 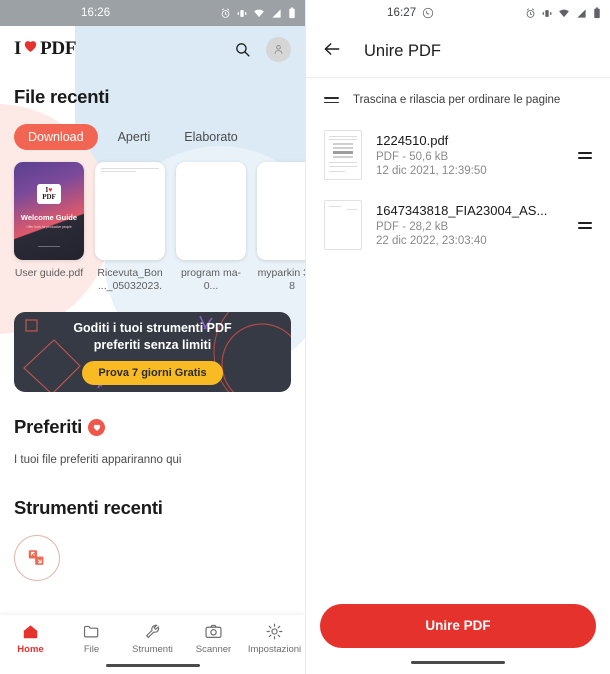 I want to click on file-meta: PDF - 50,6 kB, so click(x=412, y=157).